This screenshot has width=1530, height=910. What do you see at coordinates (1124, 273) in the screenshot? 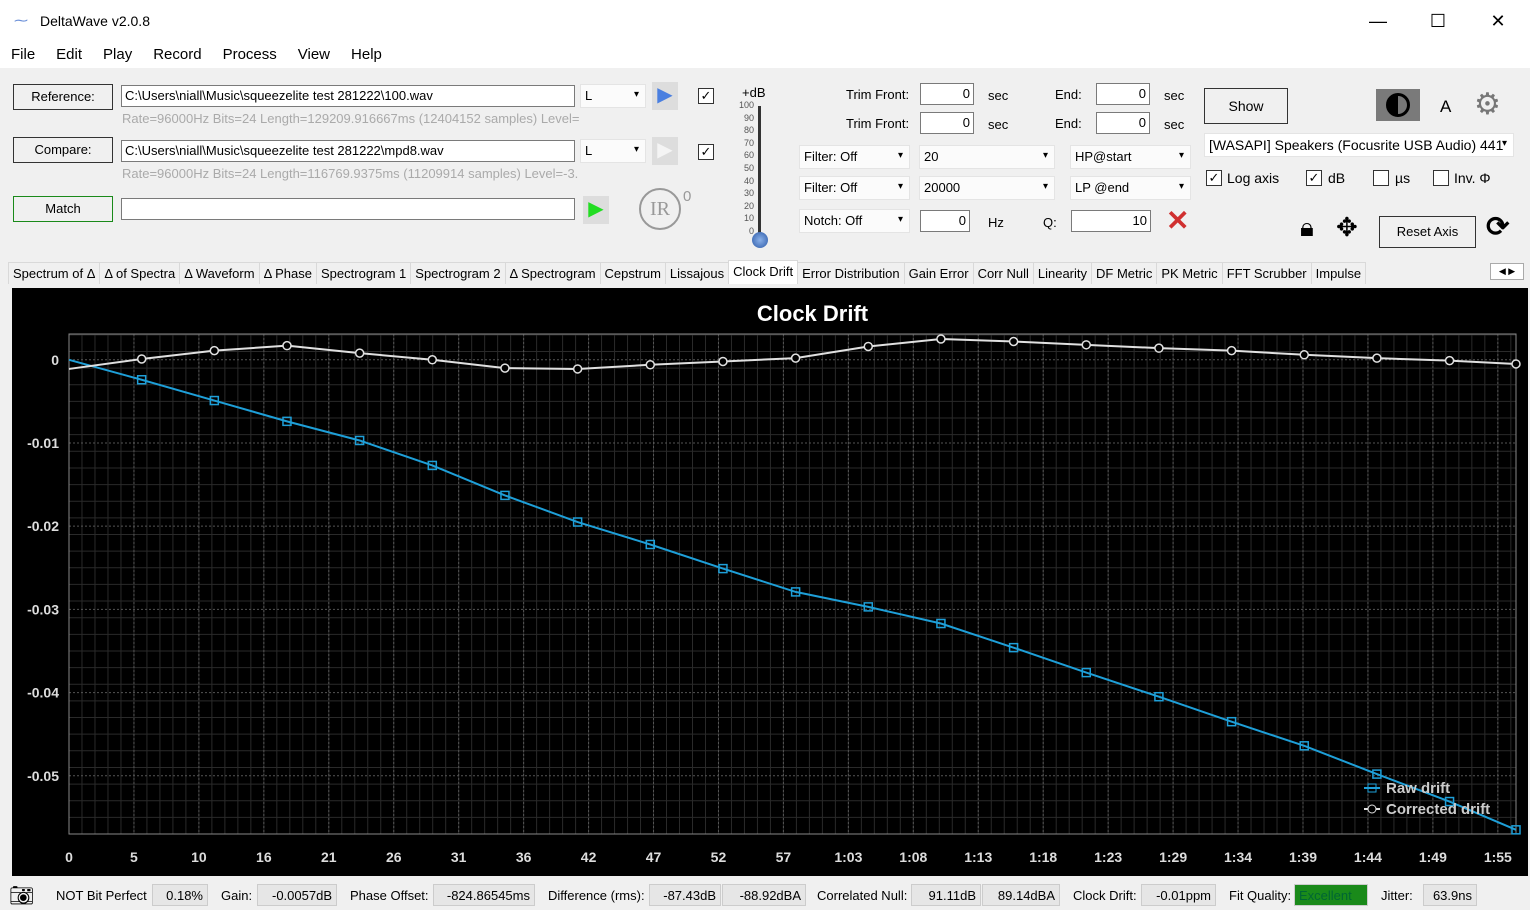
I see `tab-df-metric: DF Metric` at bounding box center [1124, 273].